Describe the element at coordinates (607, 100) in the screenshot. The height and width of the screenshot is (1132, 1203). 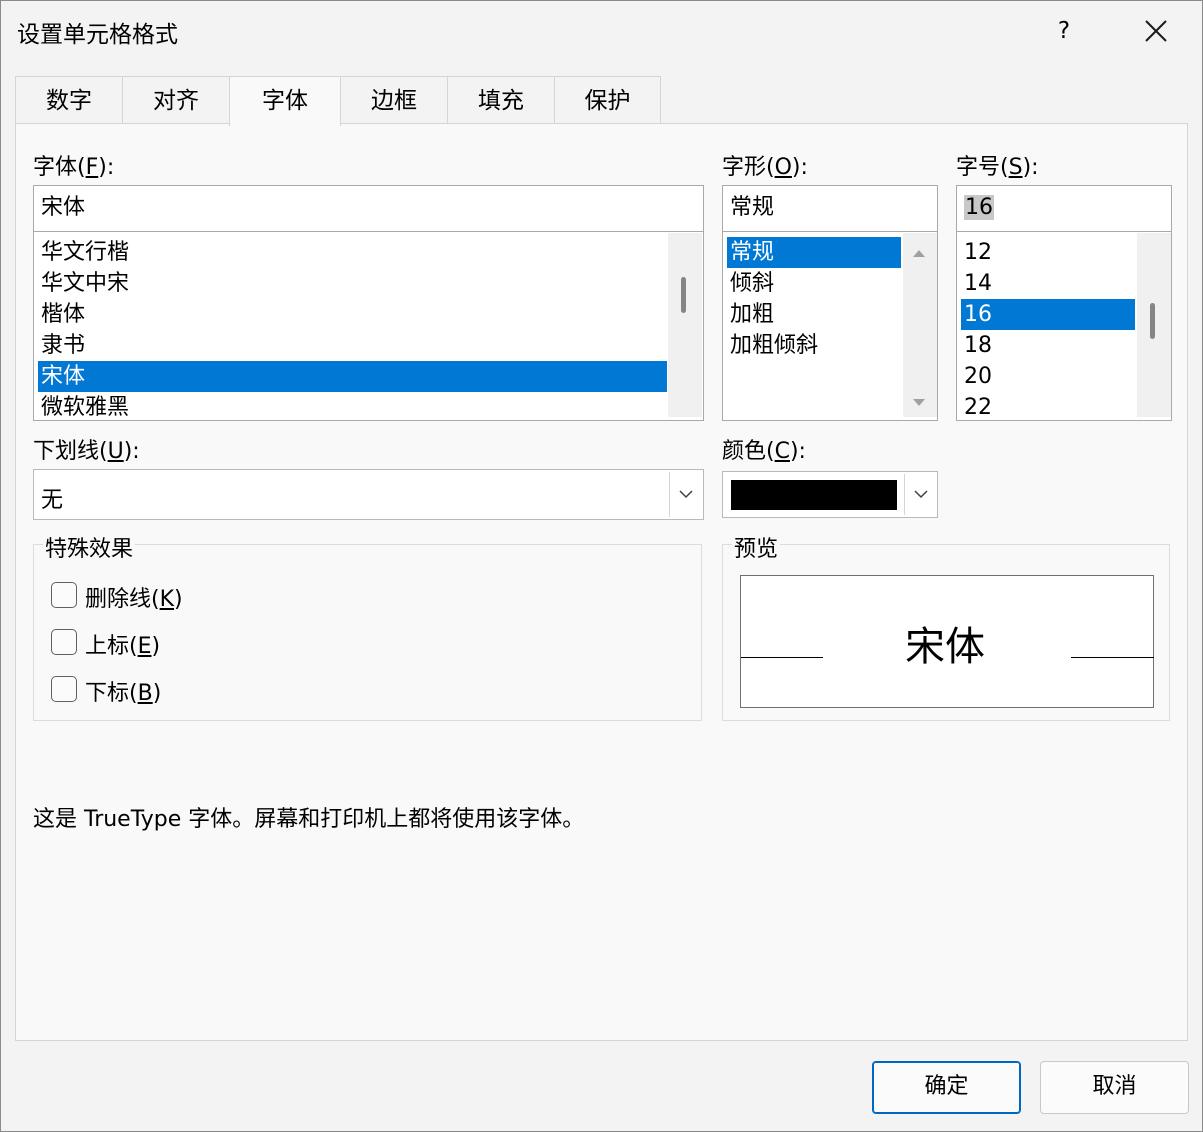
I see `tab-protection: 保护` at that location.